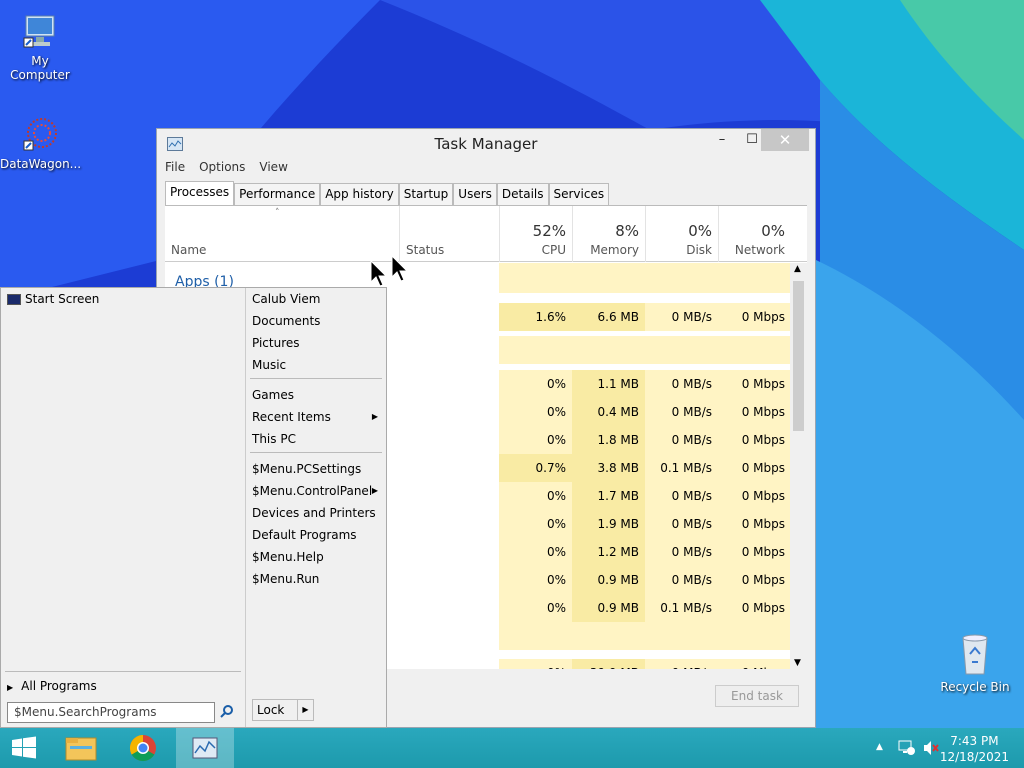 This screenshot has width=1024, height=768. I want to click on recycle-bin-icon-graphic, so click(975, 654).